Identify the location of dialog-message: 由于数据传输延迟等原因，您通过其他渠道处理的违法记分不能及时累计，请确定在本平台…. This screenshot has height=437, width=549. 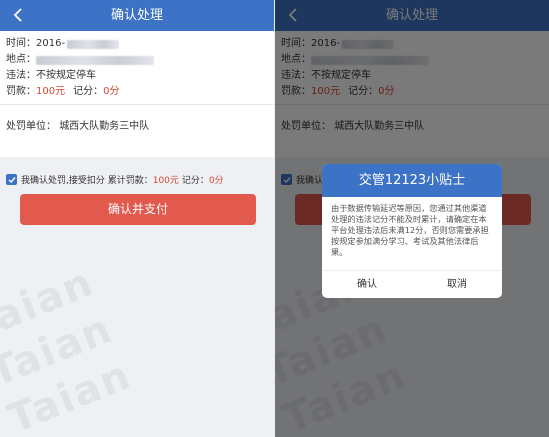
(410, 230).